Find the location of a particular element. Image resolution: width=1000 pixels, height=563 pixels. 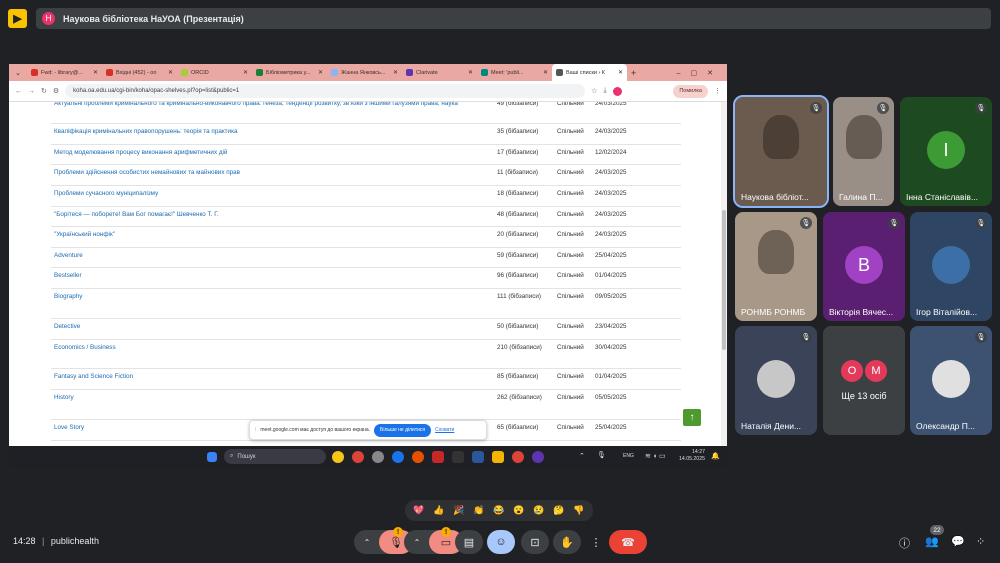

shelf-title-link: History is located at coordinates (269, 398).